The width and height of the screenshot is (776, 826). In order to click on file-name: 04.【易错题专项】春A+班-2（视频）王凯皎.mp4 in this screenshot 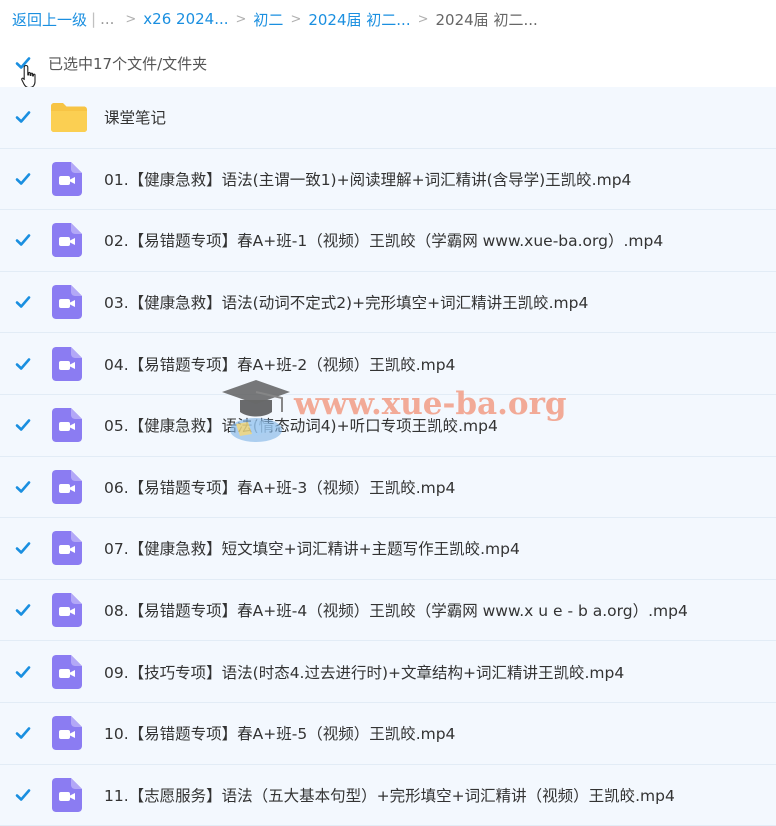, I will do `click(279, 364)`.